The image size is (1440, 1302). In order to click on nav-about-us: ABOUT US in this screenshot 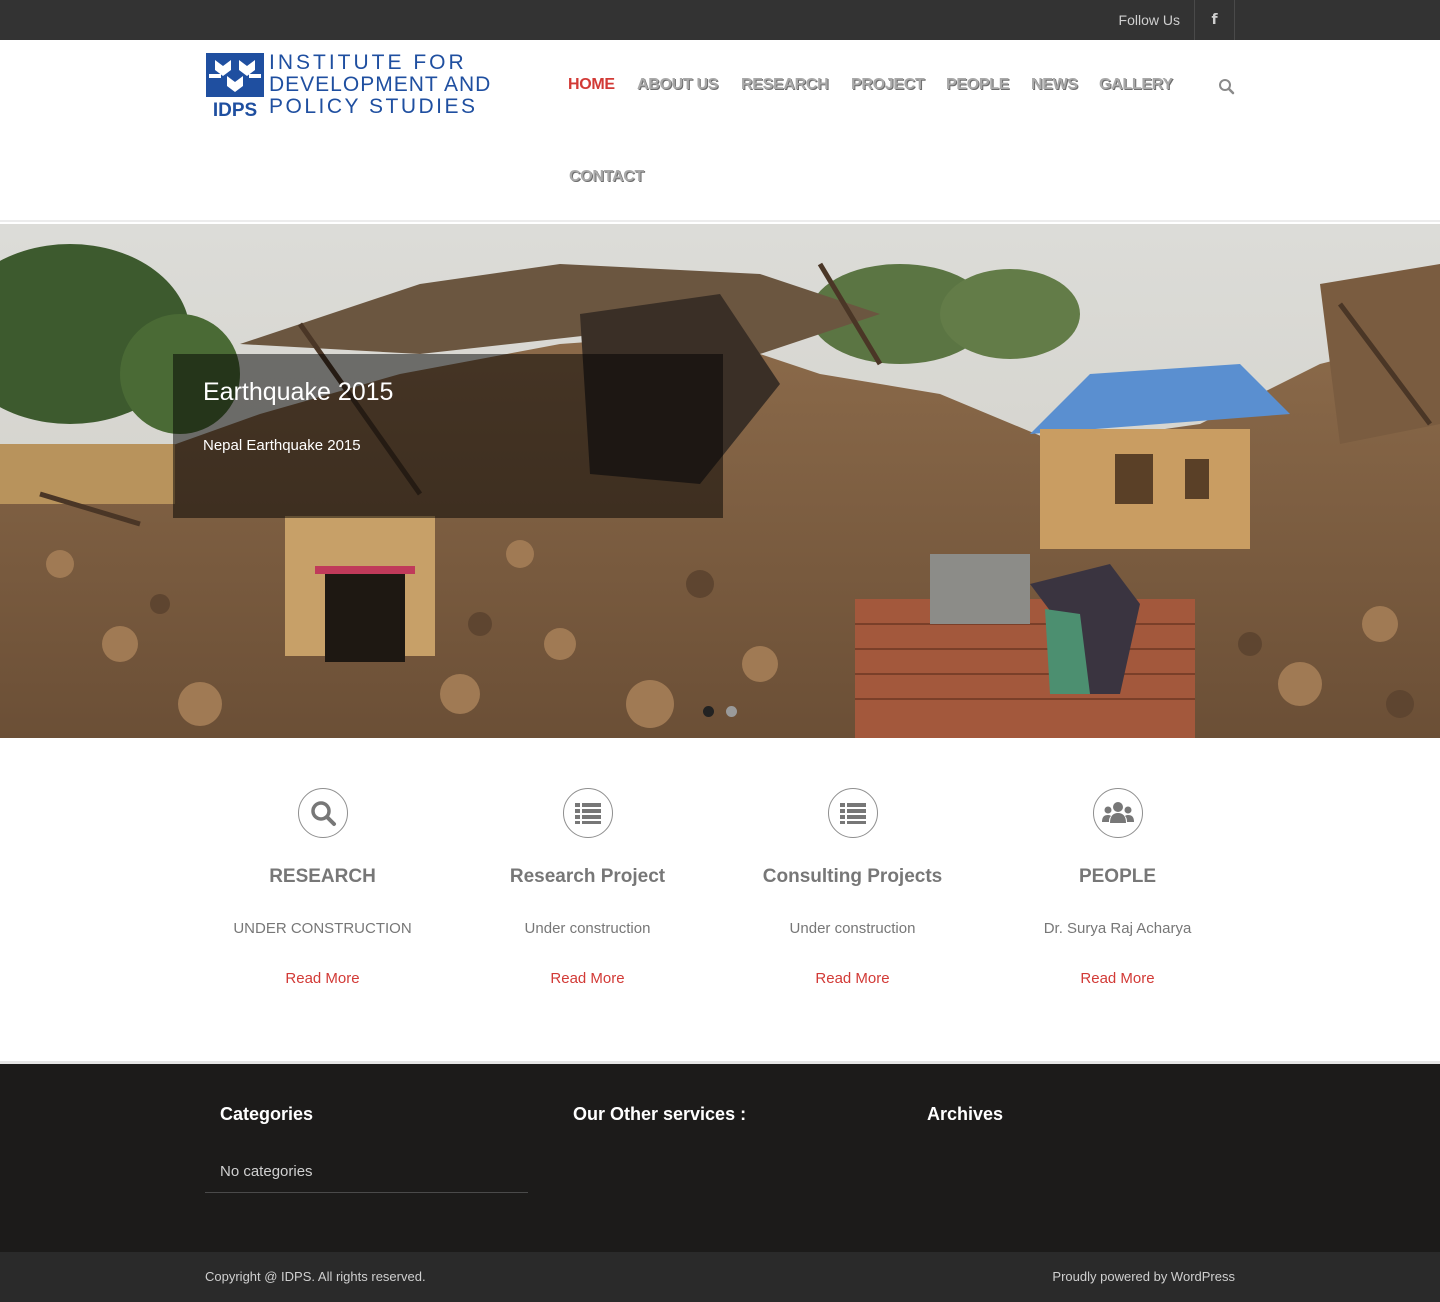, I will do `click(677, 85)`.